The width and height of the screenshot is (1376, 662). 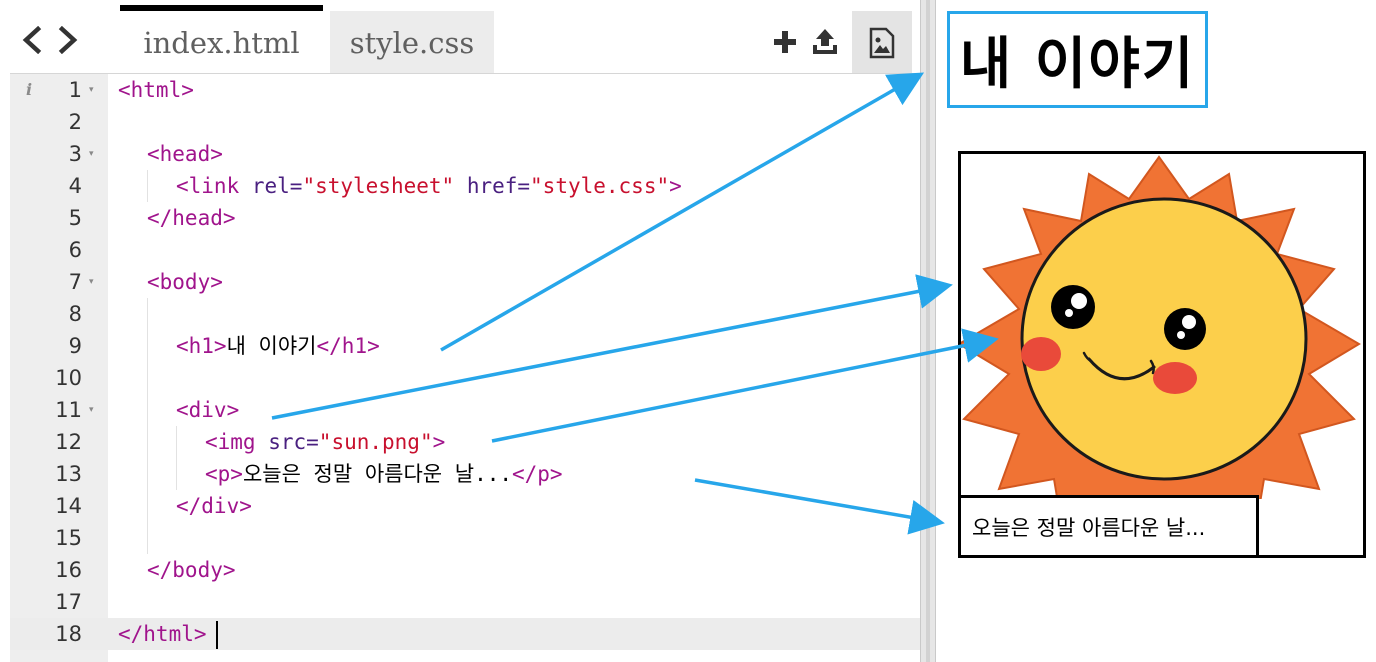 I want to click on code-token-tag: <html>, so click(x=156, y=90).